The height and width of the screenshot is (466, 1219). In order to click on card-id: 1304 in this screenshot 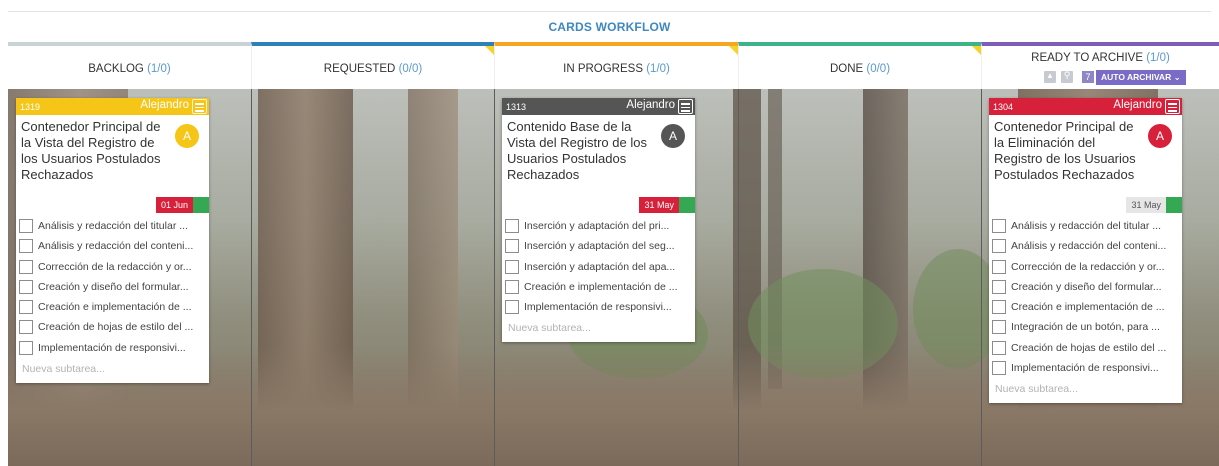, I will do `click(1003, 107)`.